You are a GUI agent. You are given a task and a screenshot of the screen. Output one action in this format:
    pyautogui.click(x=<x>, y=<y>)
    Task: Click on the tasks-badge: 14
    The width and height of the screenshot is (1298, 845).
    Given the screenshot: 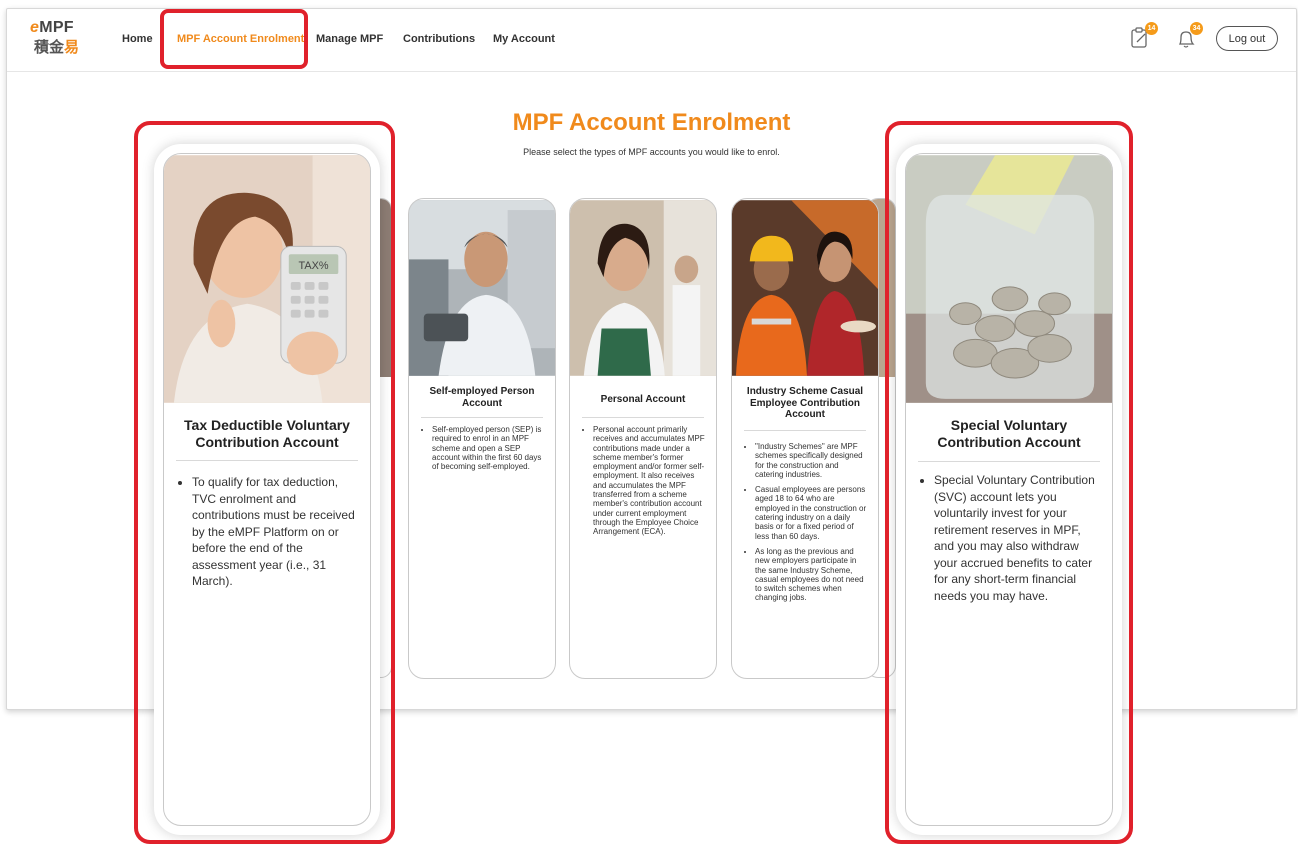 What is the action you would take?
    pyautogui.click(x=1151, y=28)
    